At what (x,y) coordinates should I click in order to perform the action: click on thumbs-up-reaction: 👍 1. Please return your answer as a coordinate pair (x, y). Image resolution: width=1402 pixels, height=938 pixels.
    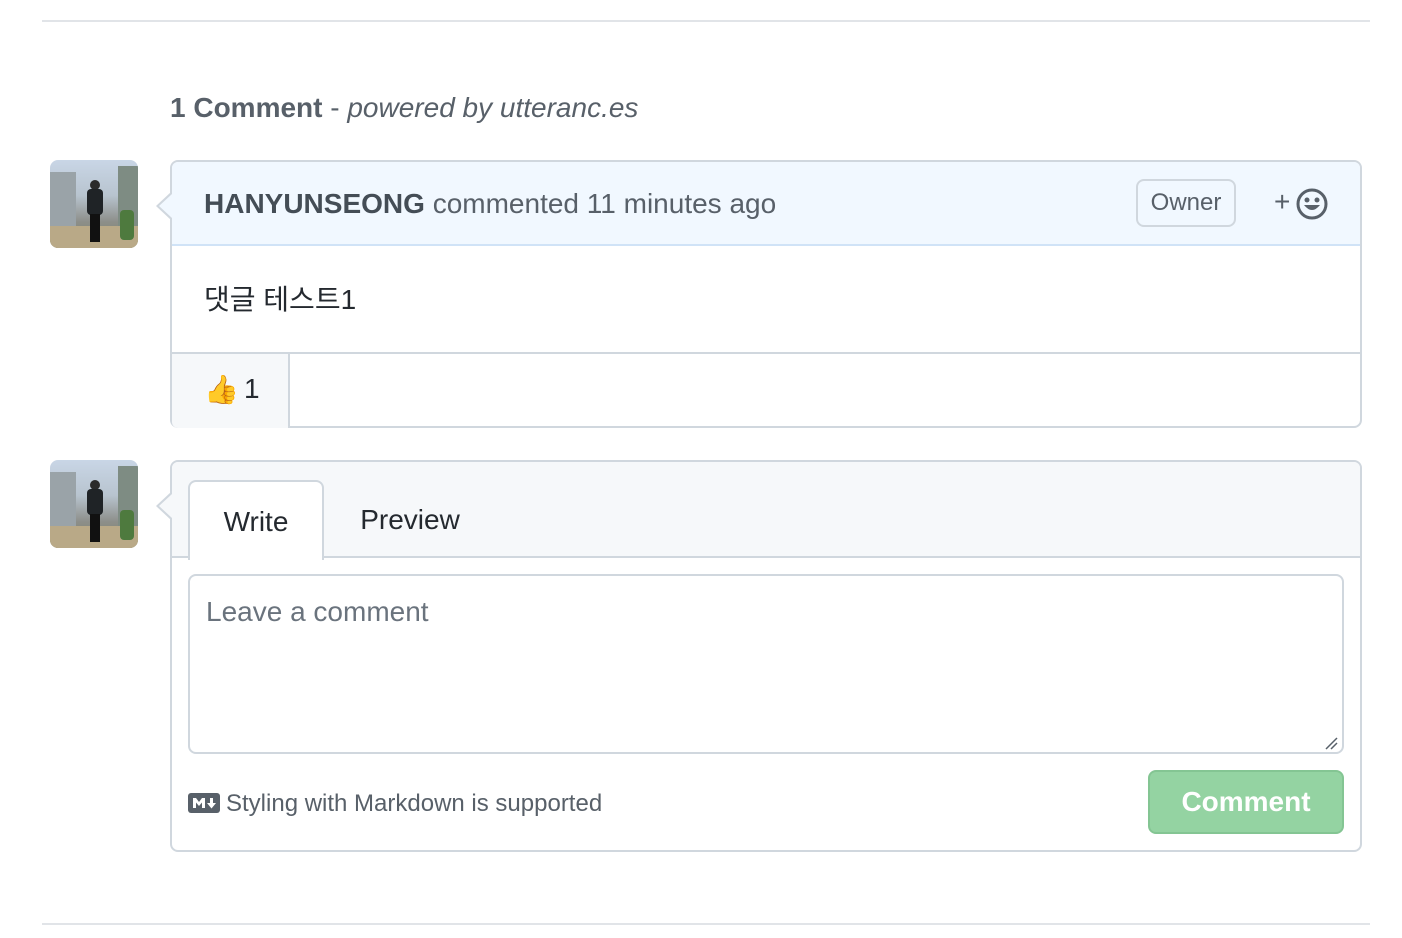
    Looking at the image, I should click on (231, 391).